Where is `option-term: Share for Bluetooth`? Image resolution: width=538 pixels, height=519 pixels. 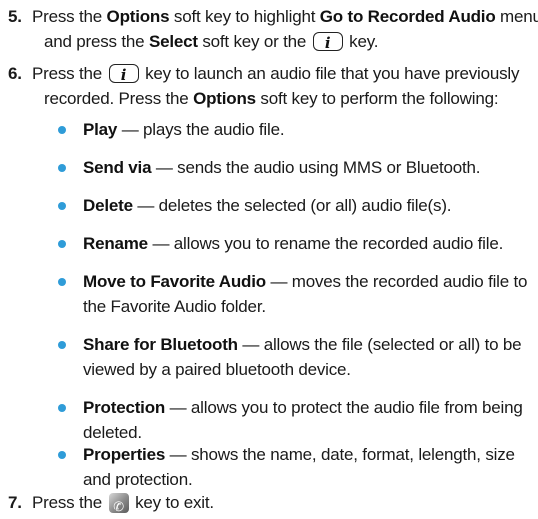
option-term: Share for Bluetooth is located at coordinates (160, 344).